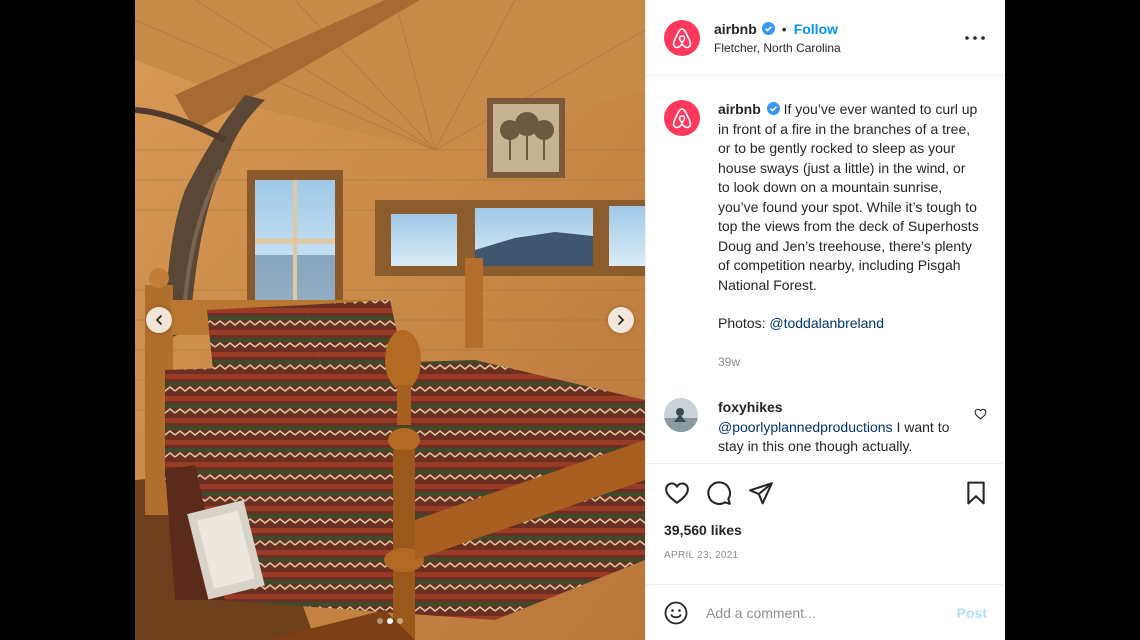  What do you see at coordinates (972, 613) in the screenshot?
I see `post-comment-button: Post` at bounding box center [972, 613].